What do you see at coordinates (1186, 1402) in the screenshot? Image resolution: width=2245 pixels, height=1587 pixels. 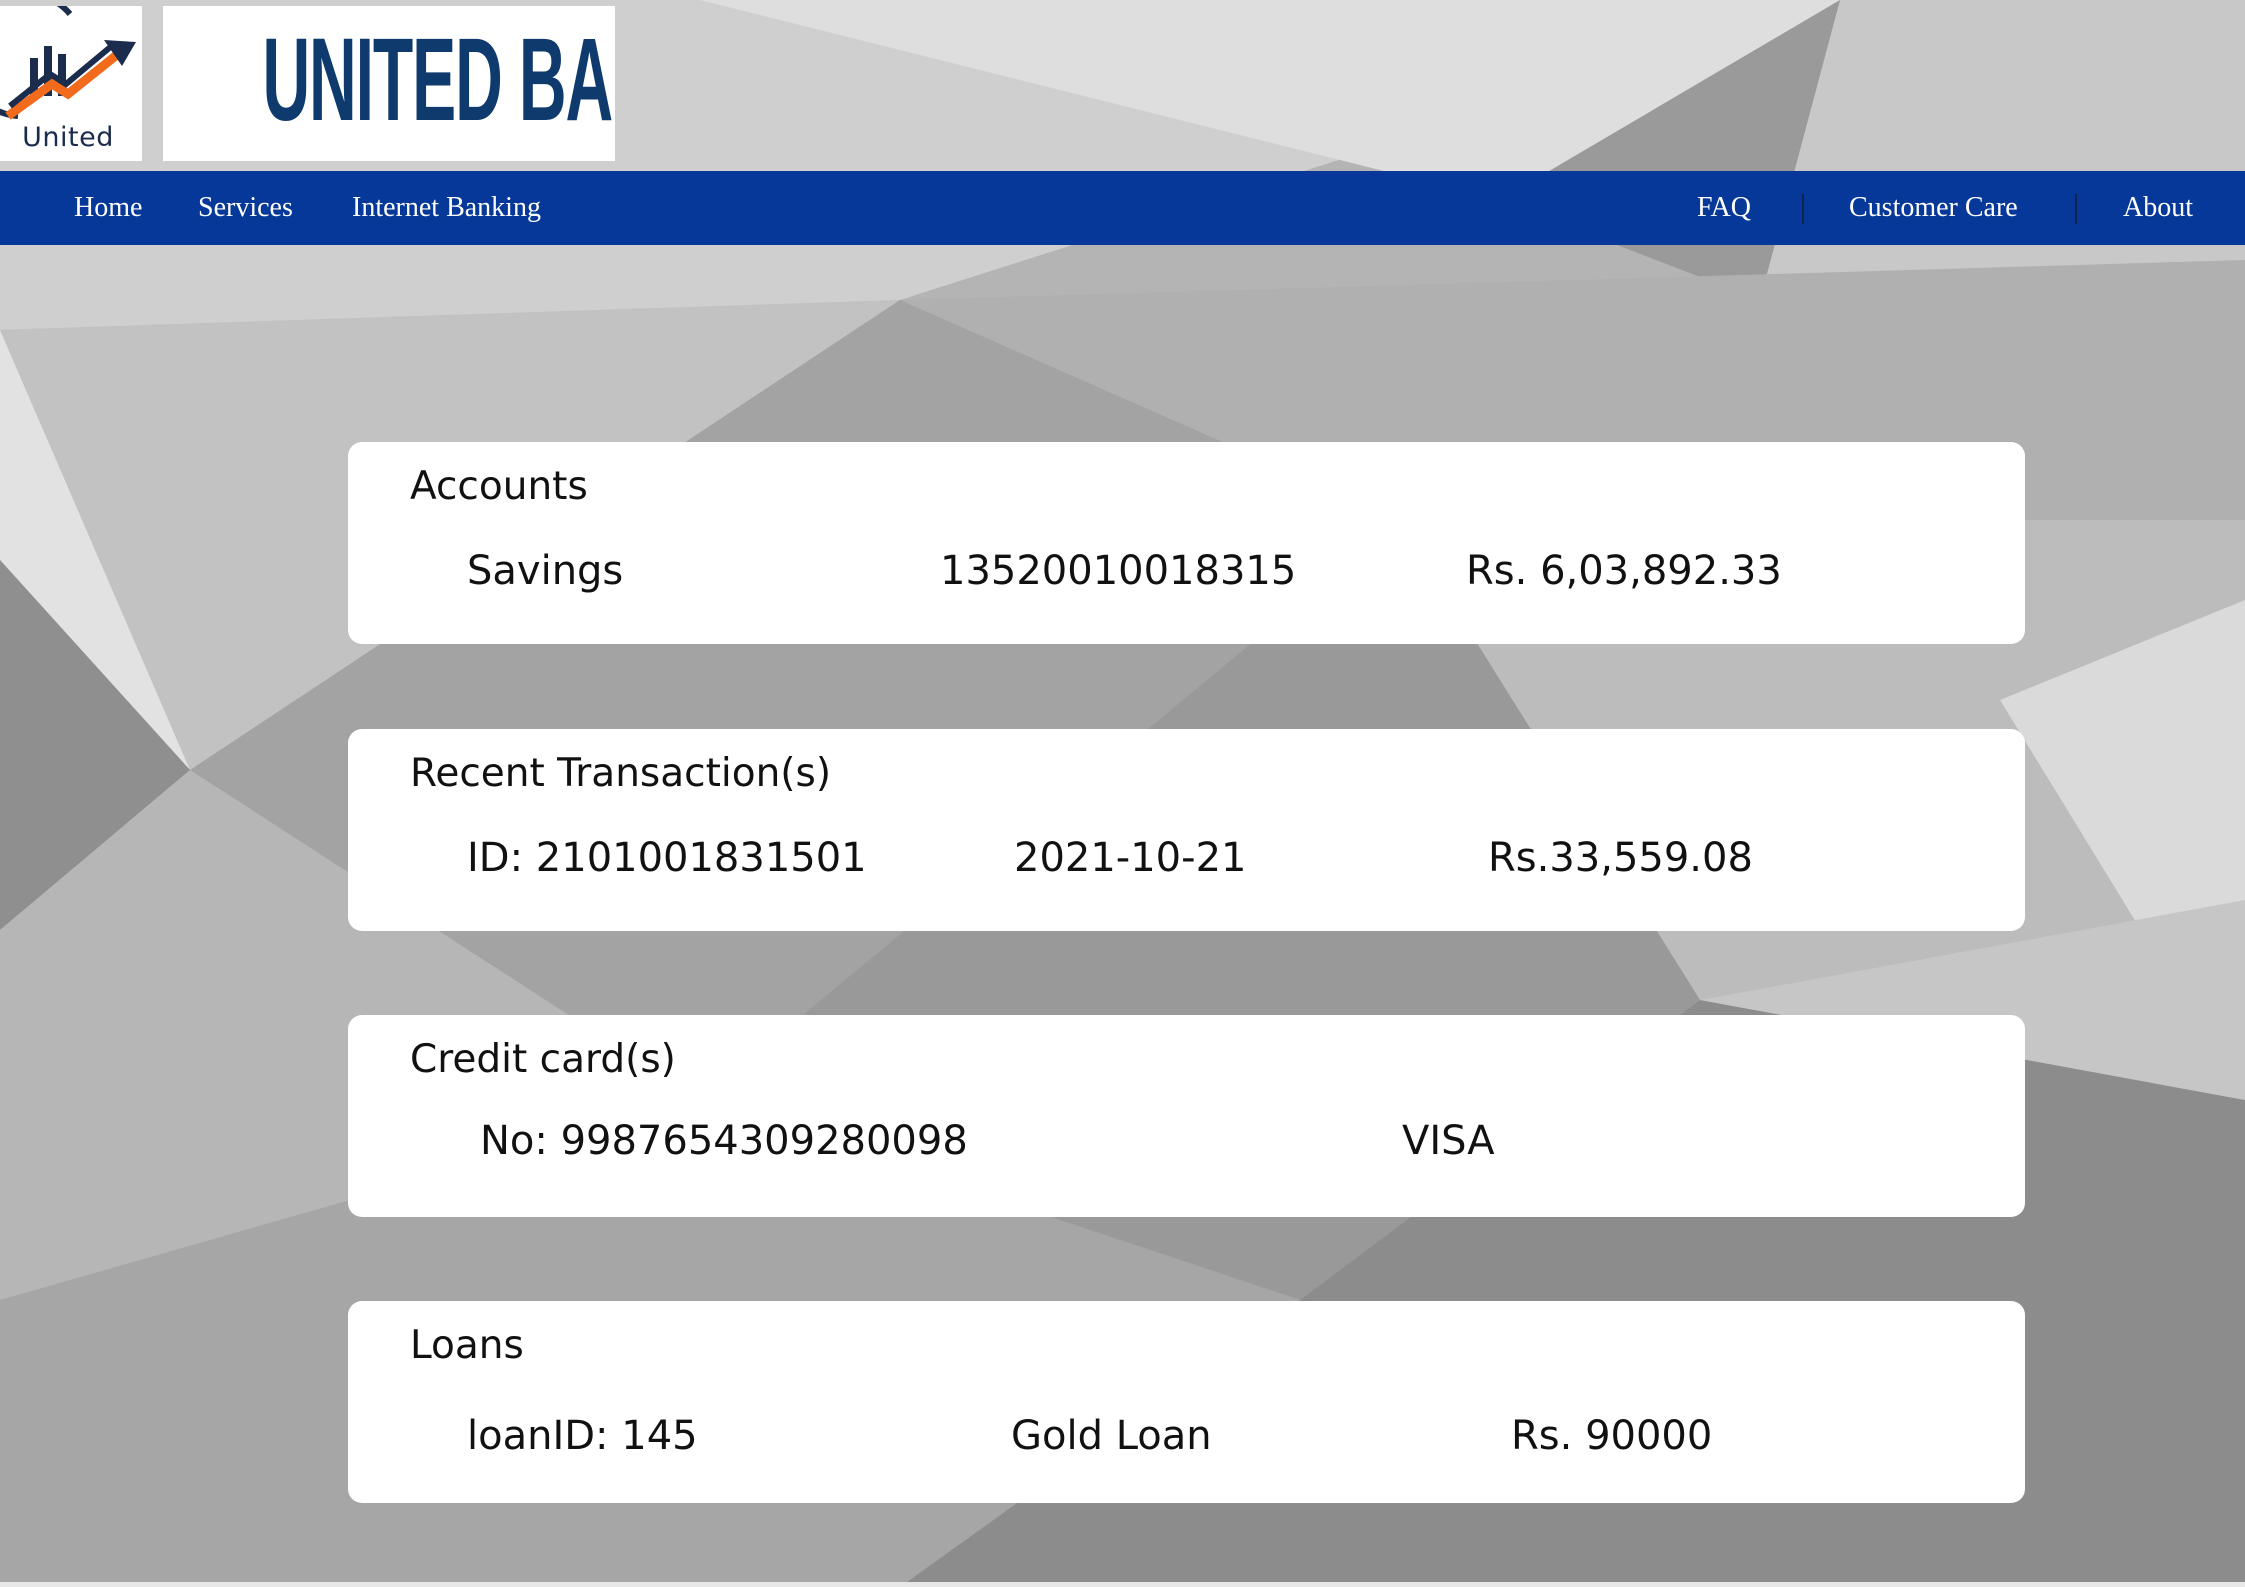 I see `loans-card: Loans loanID: 145 Gold Loan Rs. 90000` at bounding box center [1186, 1402].